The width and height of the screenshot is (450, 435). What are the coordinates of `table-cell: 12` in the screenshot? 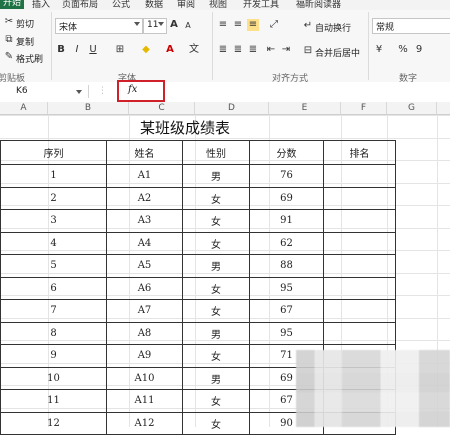 It's located at (53, 423).